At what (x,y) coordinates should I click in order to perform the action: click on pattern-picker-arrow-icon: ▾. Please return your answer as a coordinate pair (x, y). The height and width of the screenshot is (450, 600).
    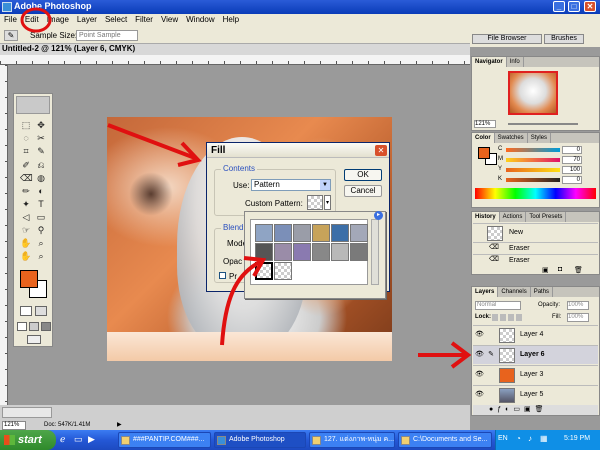
    Looking at the image, I should click on (327, 202).